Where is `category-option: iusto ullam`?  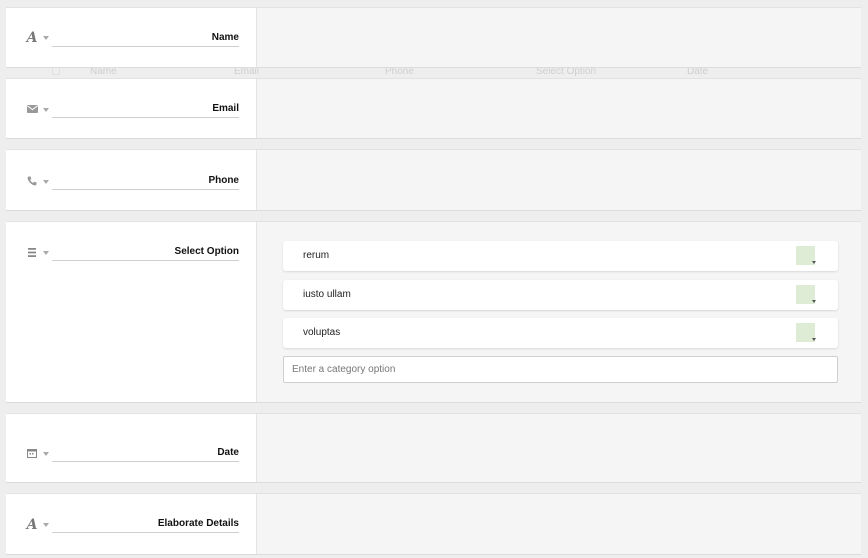
category-option: iusto ullam is located at coordinates (560, 295).